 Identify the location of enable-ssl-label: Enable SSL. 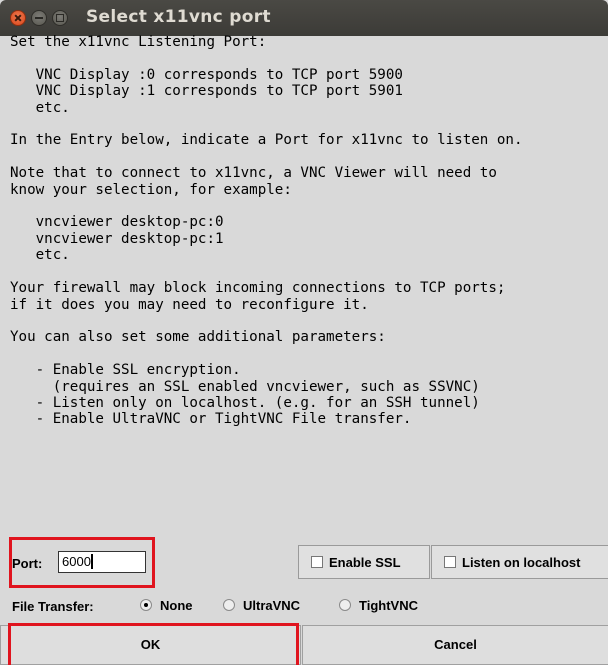
(365, 562).